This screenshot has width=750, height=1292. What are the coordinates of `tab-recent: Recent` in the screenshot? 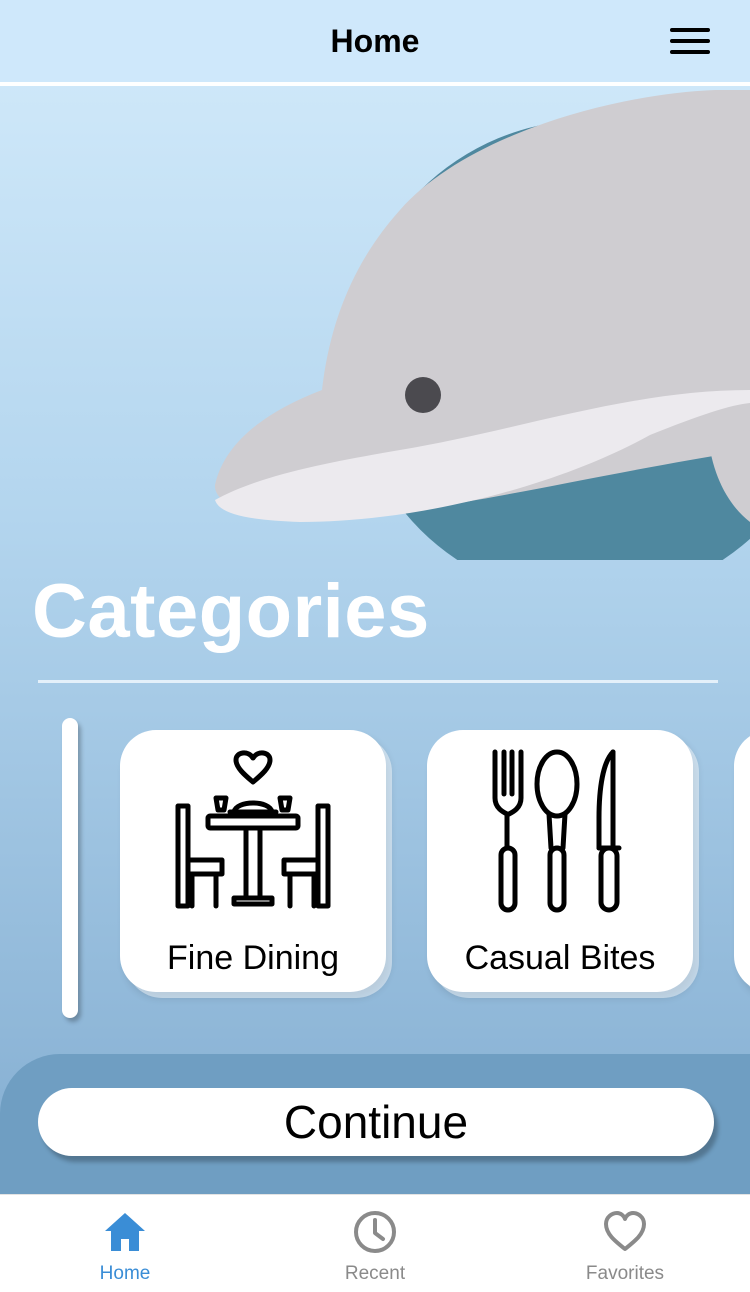 It's located at (375, 1243).